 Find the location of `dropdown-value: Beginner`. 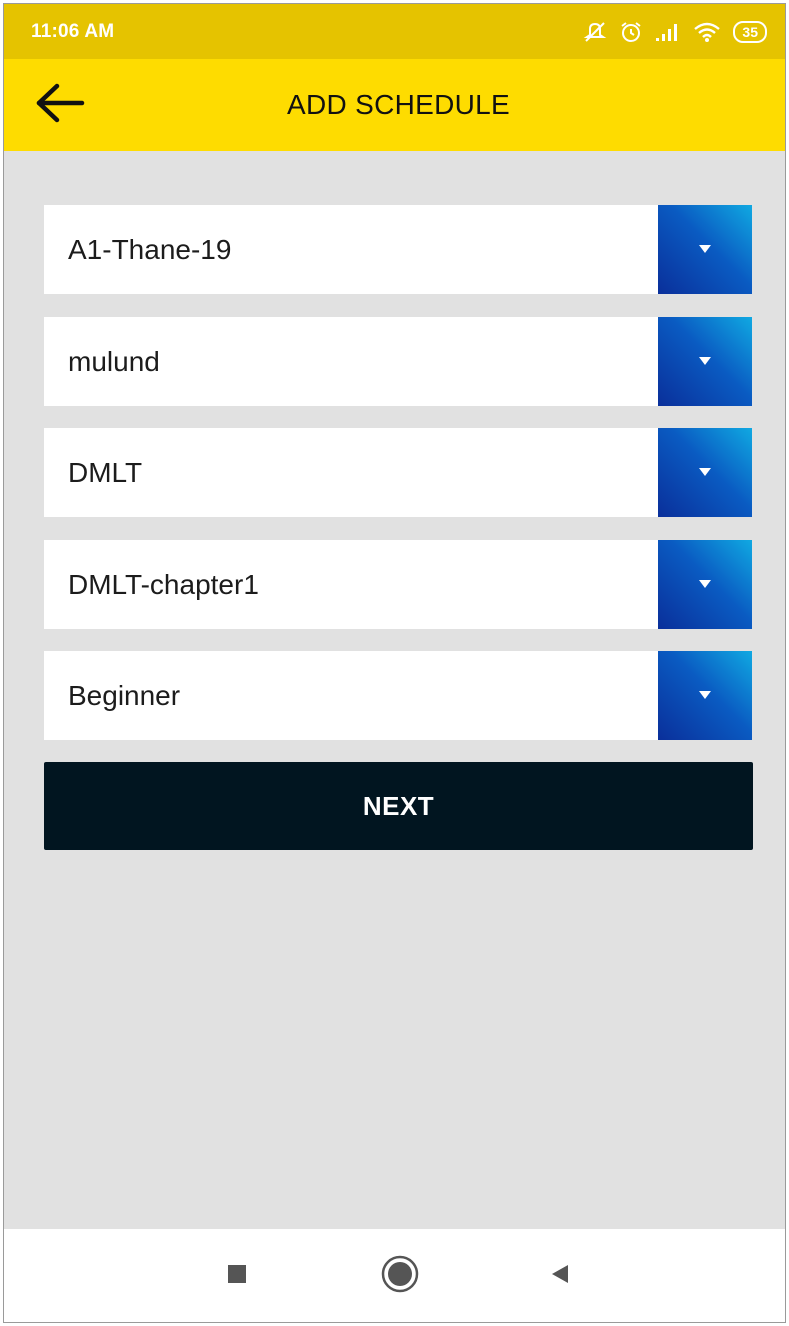

dropdown-value: Beginner is located at coordinates (124, 695).